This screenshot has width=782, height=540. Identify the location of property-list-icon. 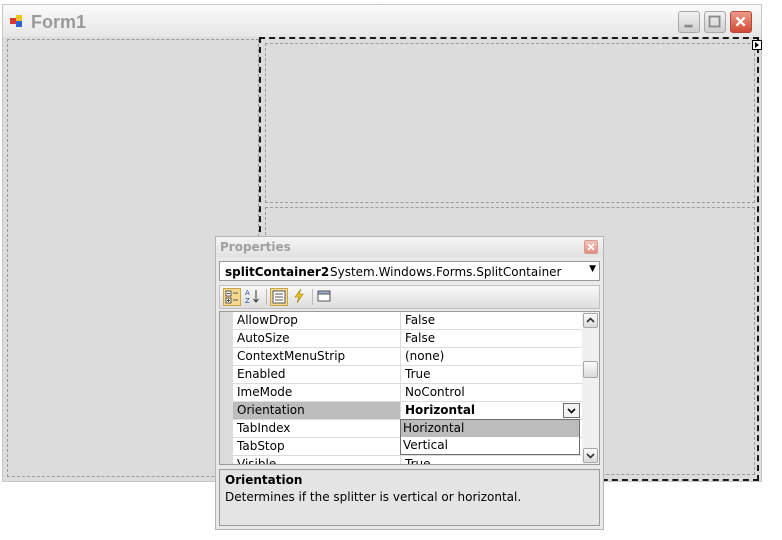
(279, 297).